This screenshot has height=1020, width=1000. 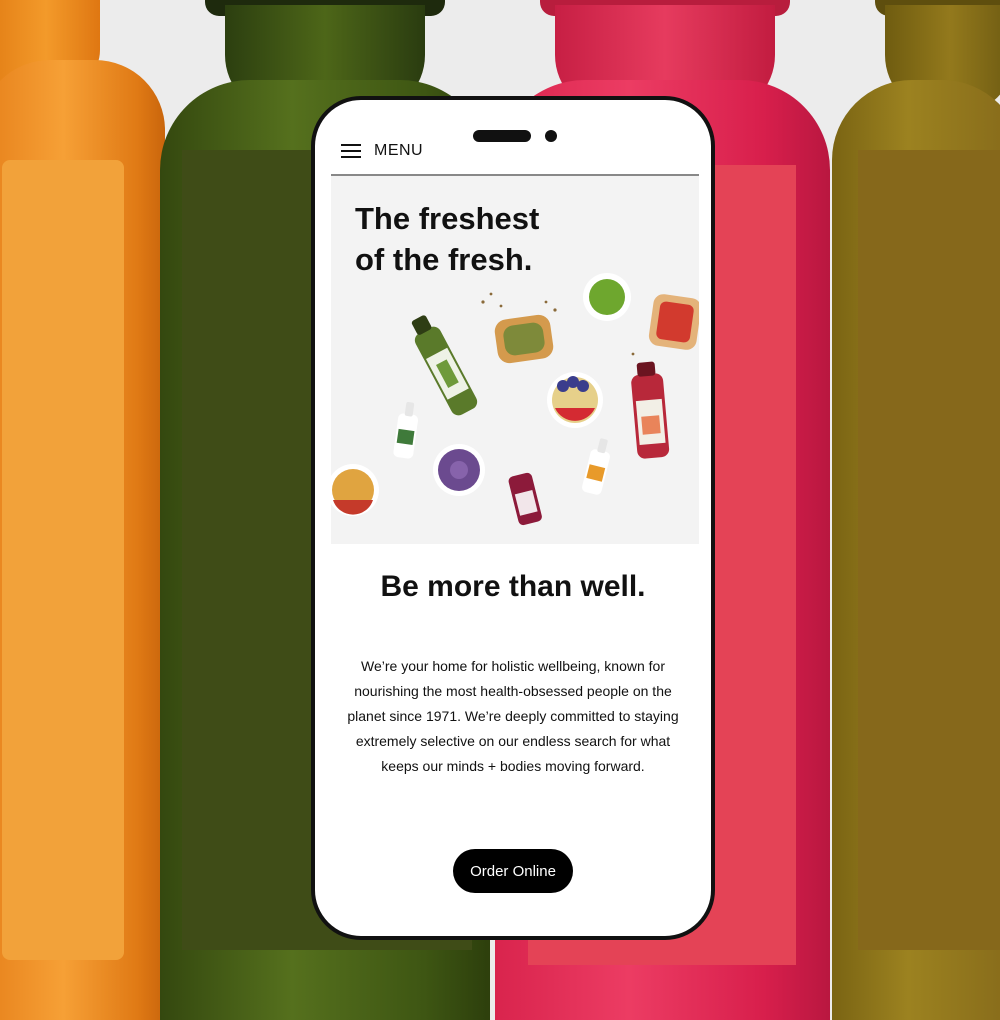 What do you see at coordinates (515, 399) in the screenshot?
I see `hero-food-illustration` at bounding box center [515, 399].